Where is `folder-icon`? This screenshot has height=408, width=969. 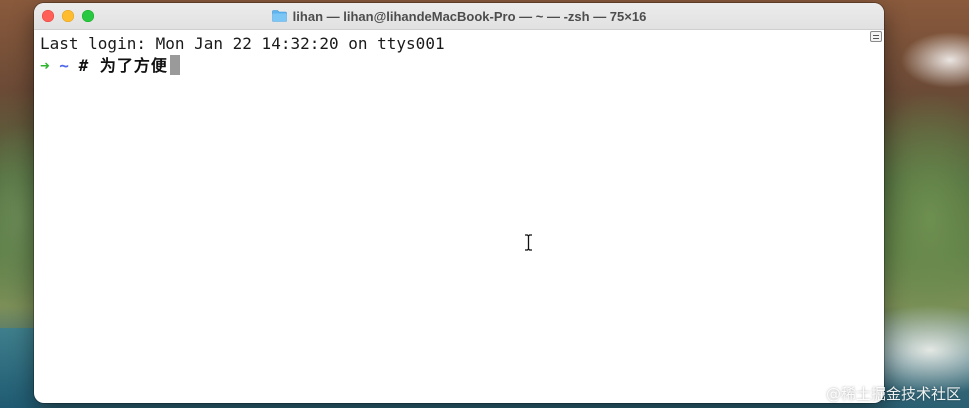 folder-icon is located at coordinates (279, 16).